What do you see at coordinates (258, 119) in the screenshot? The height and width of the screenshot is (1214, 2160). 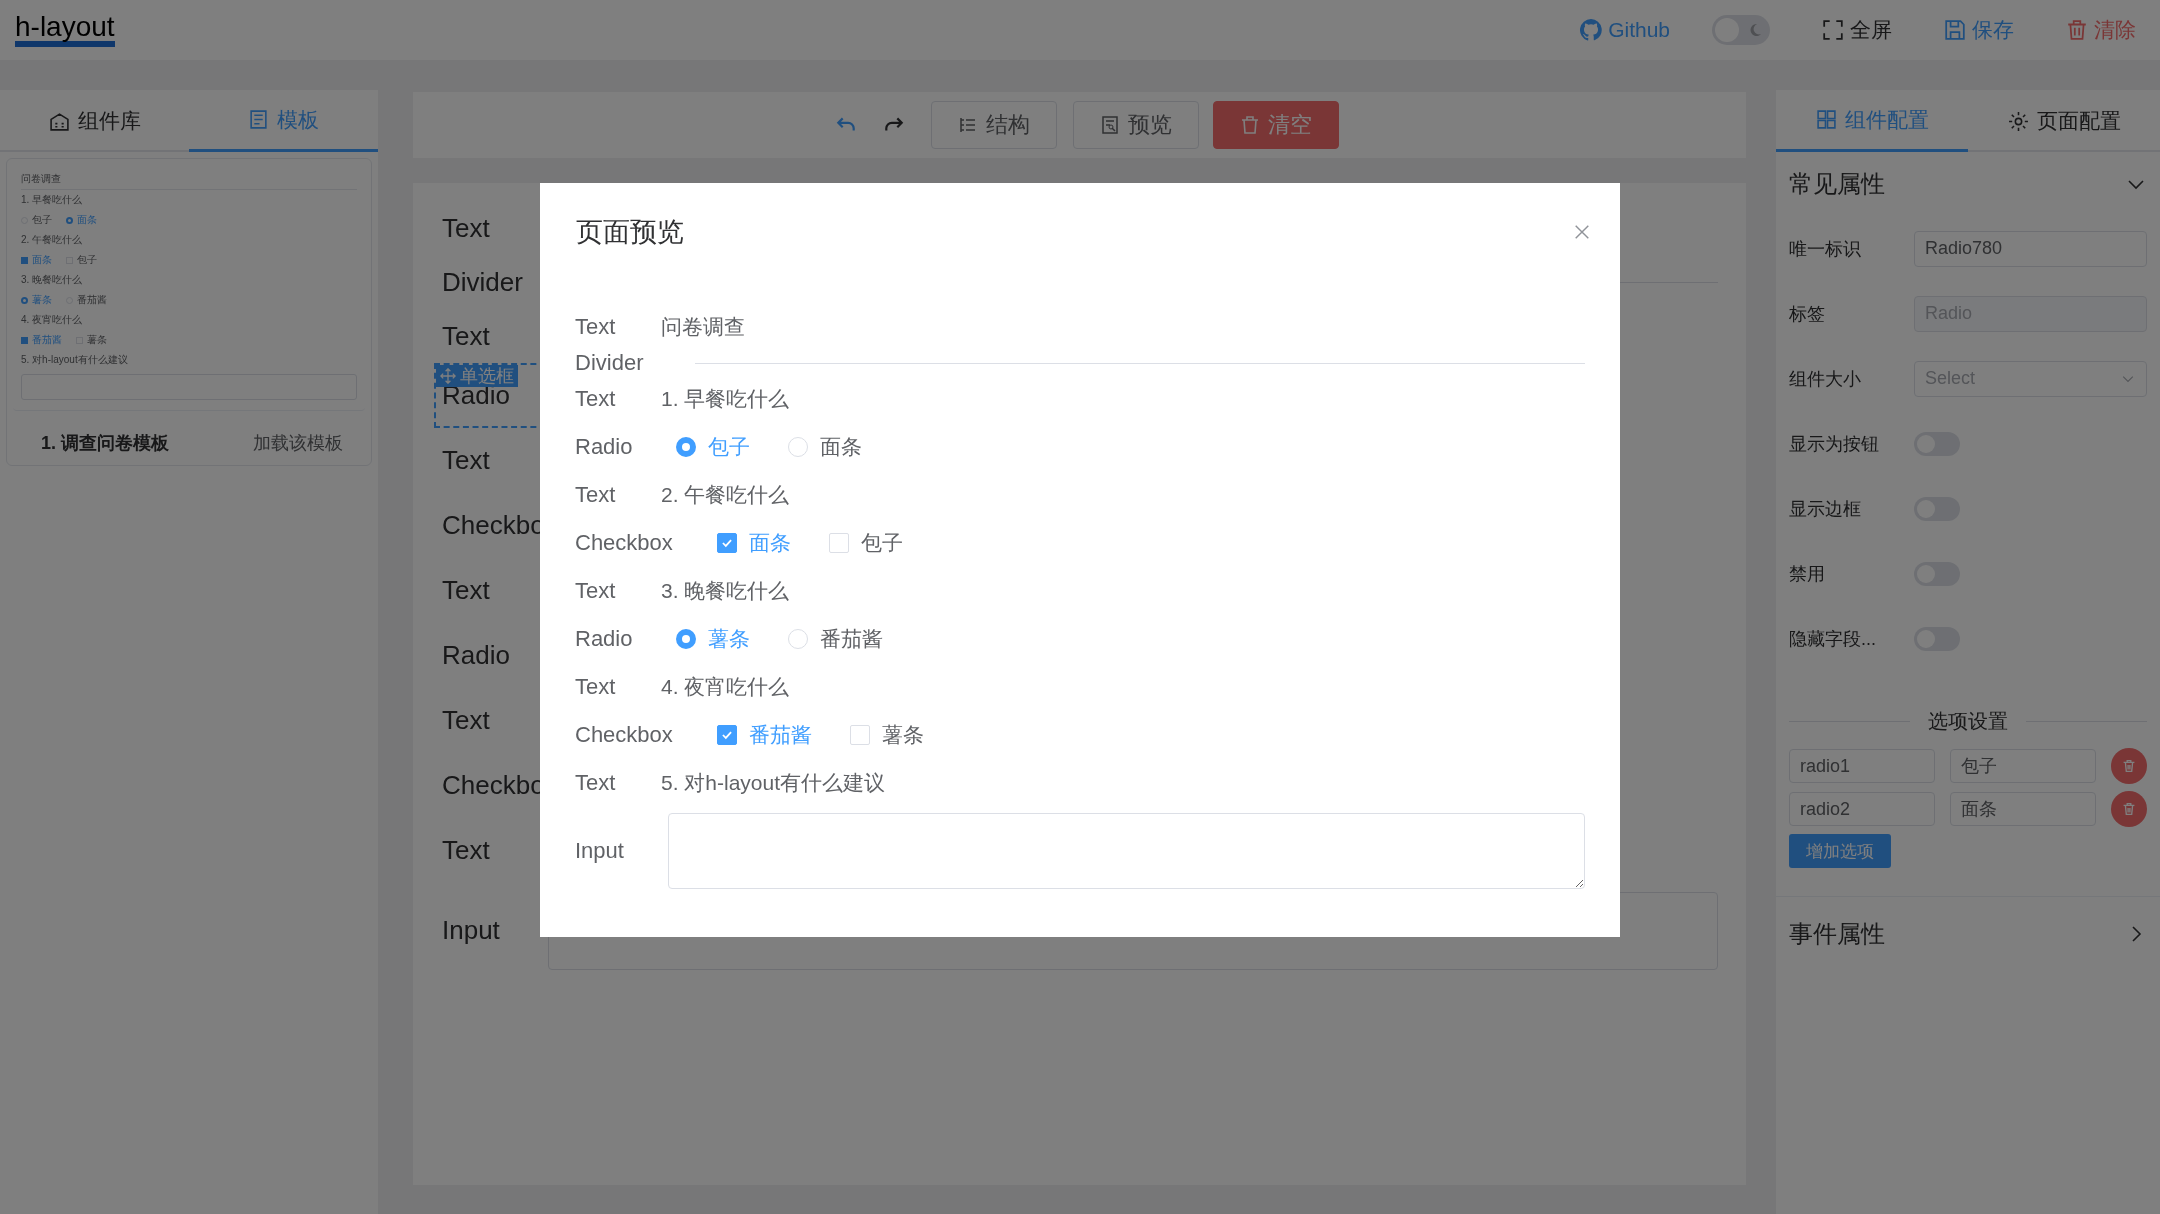 I see `document-icon` at bounding box center [258, 119].